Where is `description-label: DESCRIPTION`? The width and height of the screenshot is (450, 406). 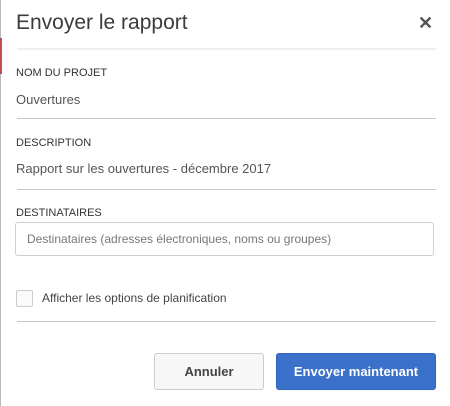 description-label: DESCRIPTION is located at coordinates (54, 143).